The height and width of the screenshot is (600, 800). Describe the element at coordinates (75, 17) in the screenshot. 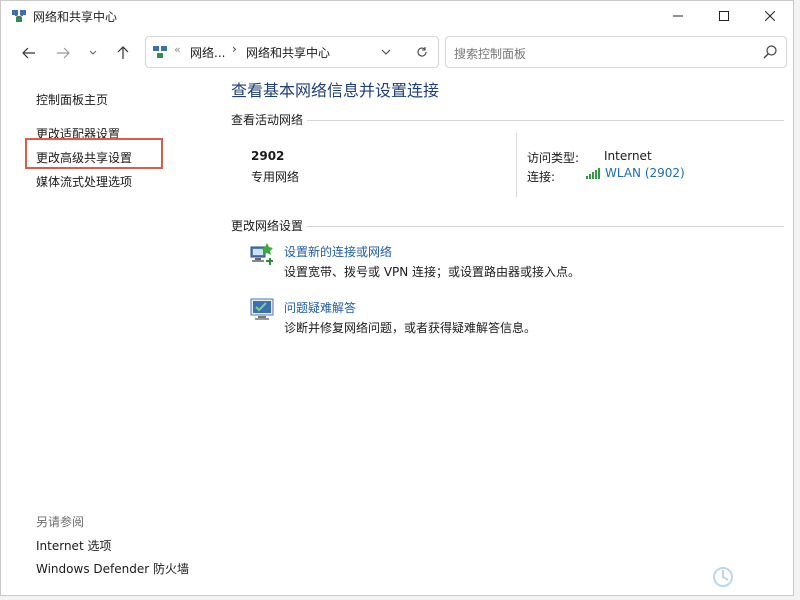

I see `window-title: 网络和共享中心` at that location.